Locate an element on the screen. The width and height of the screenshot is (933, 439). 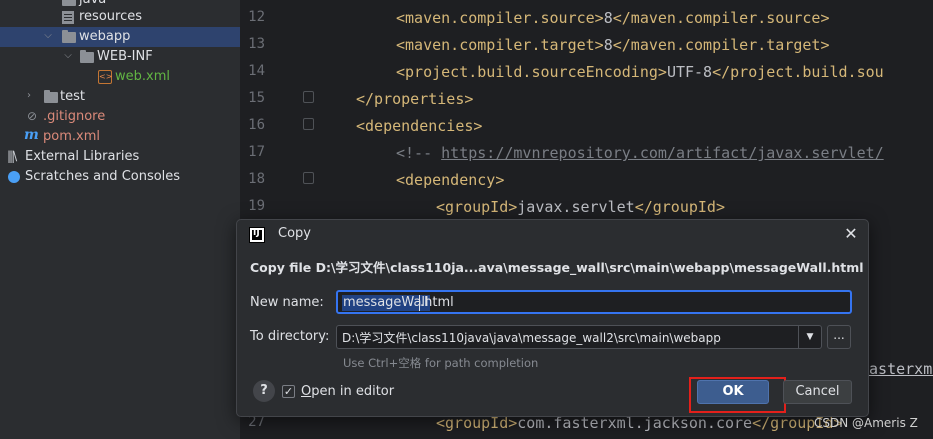
path-completion-hint: Use Ctrl+空格 for path completion is located at coordinates (441, 363).